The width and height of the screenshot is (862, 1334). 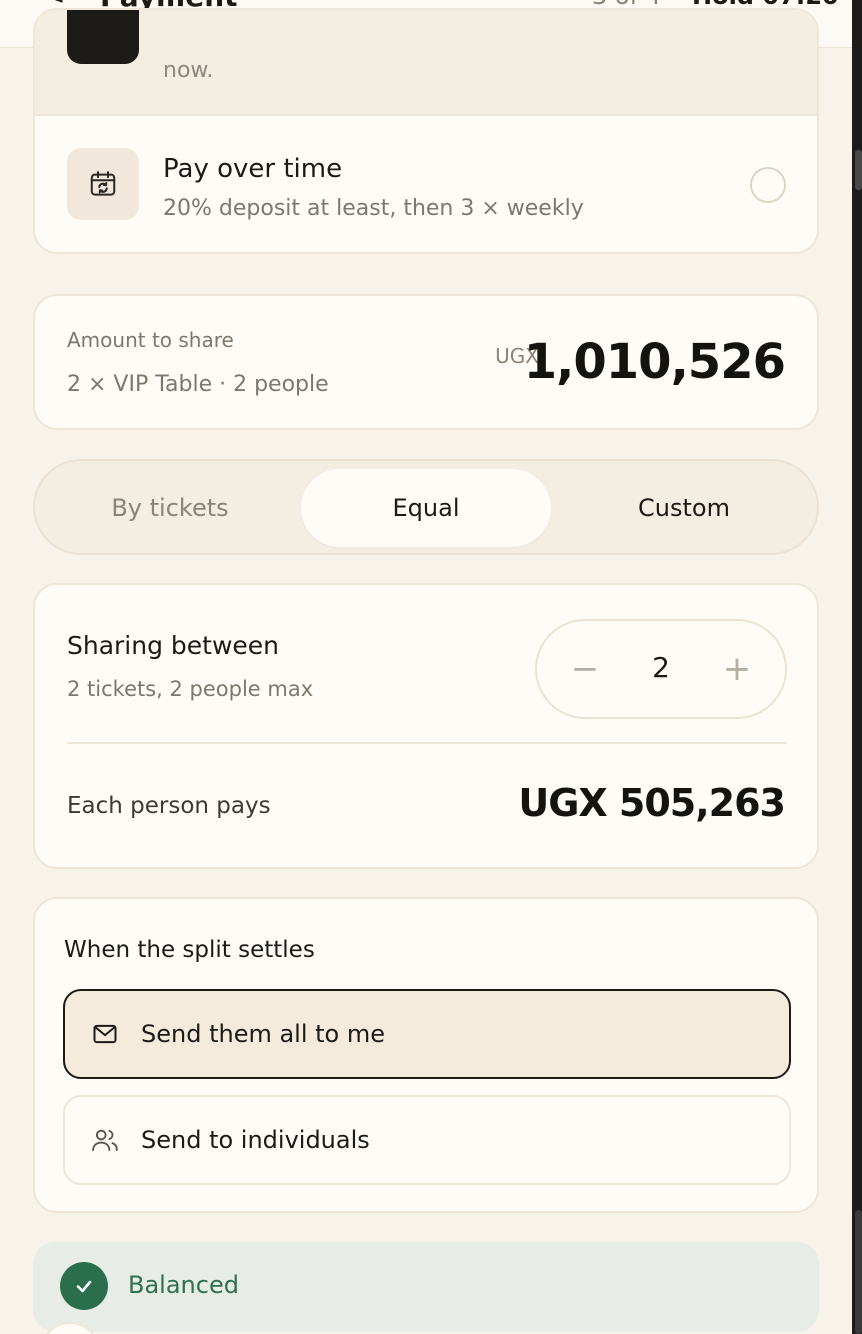 I want to click on balanced-status: Balanced, so click(x=426, y=1287).